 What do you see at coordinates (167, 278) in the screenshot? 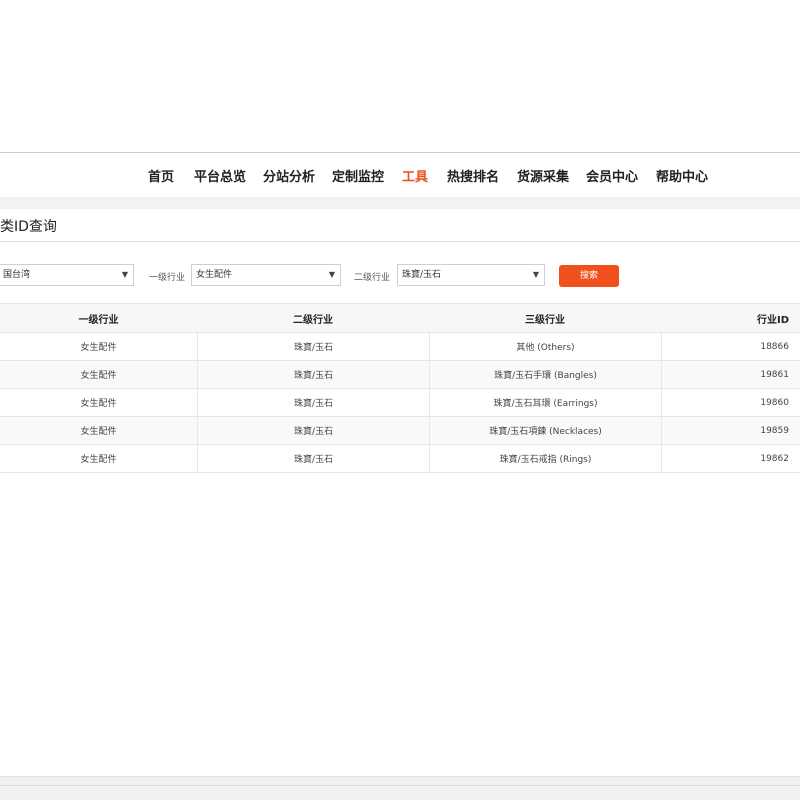
I see `level1-label: 一级行业` at bounding box center [167, 278].